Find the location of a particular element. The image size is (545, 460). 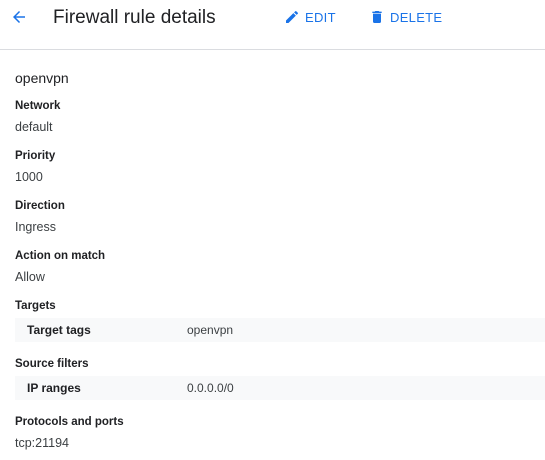

arrow-back-icon is located at coordinates (19, 17).